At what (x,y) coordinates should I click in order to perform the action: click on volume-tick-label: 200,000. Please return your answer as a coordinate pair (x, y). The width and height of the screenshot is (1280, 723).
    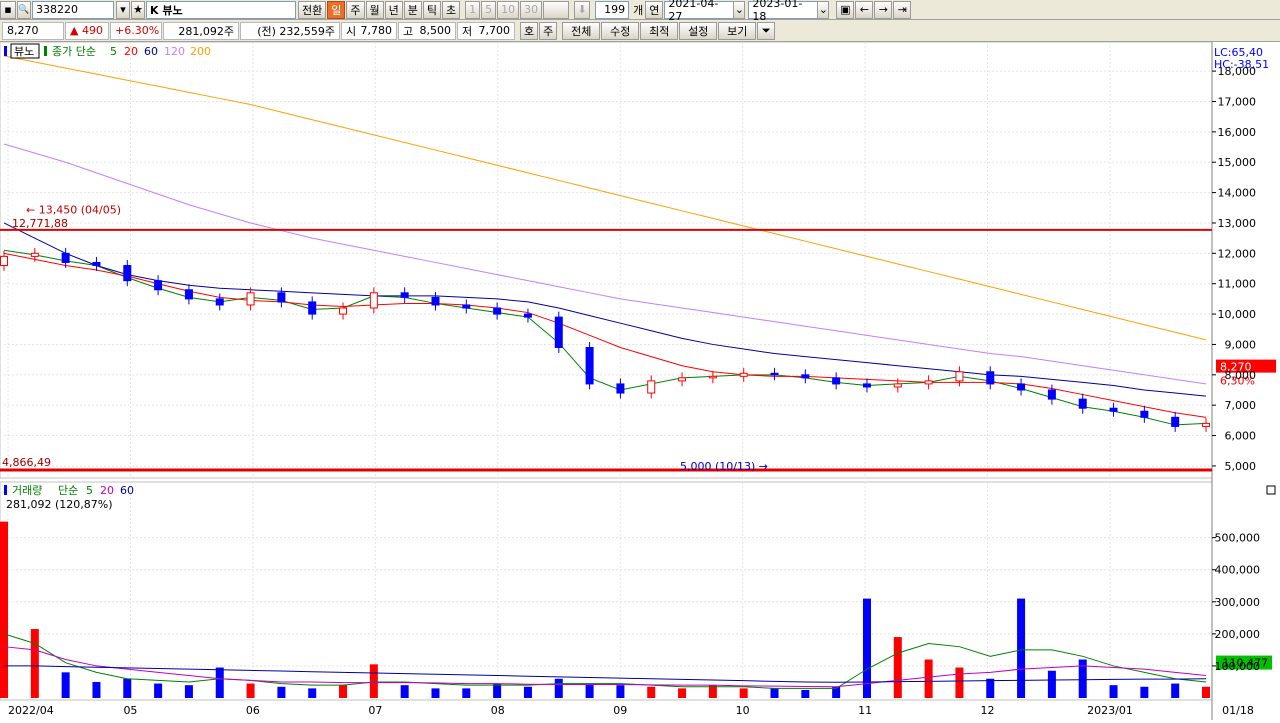
    Looking at the image, I should click on (1238, 634).